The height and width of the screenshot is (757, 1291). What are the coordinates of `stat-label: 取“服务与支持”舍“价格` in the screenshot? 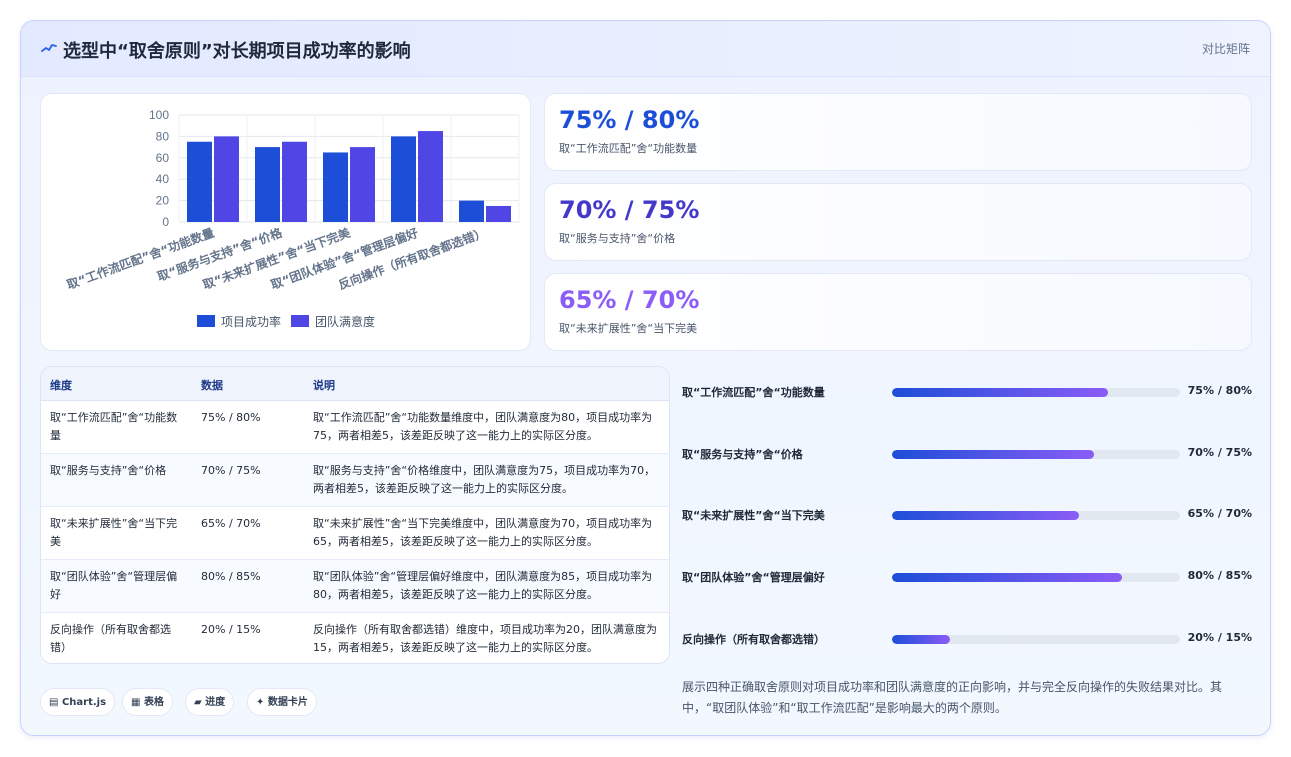 It's located at (617, 238).